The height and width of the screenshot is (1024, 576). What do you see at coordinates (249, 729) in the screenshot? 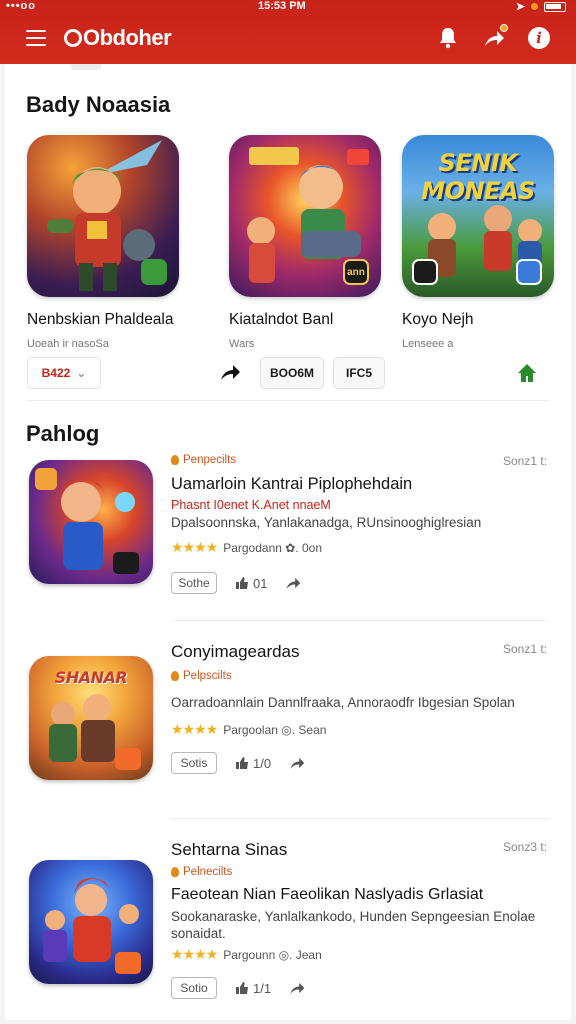
I see `item-rating: ★★★★ Pargoolan ◎. Sean` at bounding box center [249, 729].